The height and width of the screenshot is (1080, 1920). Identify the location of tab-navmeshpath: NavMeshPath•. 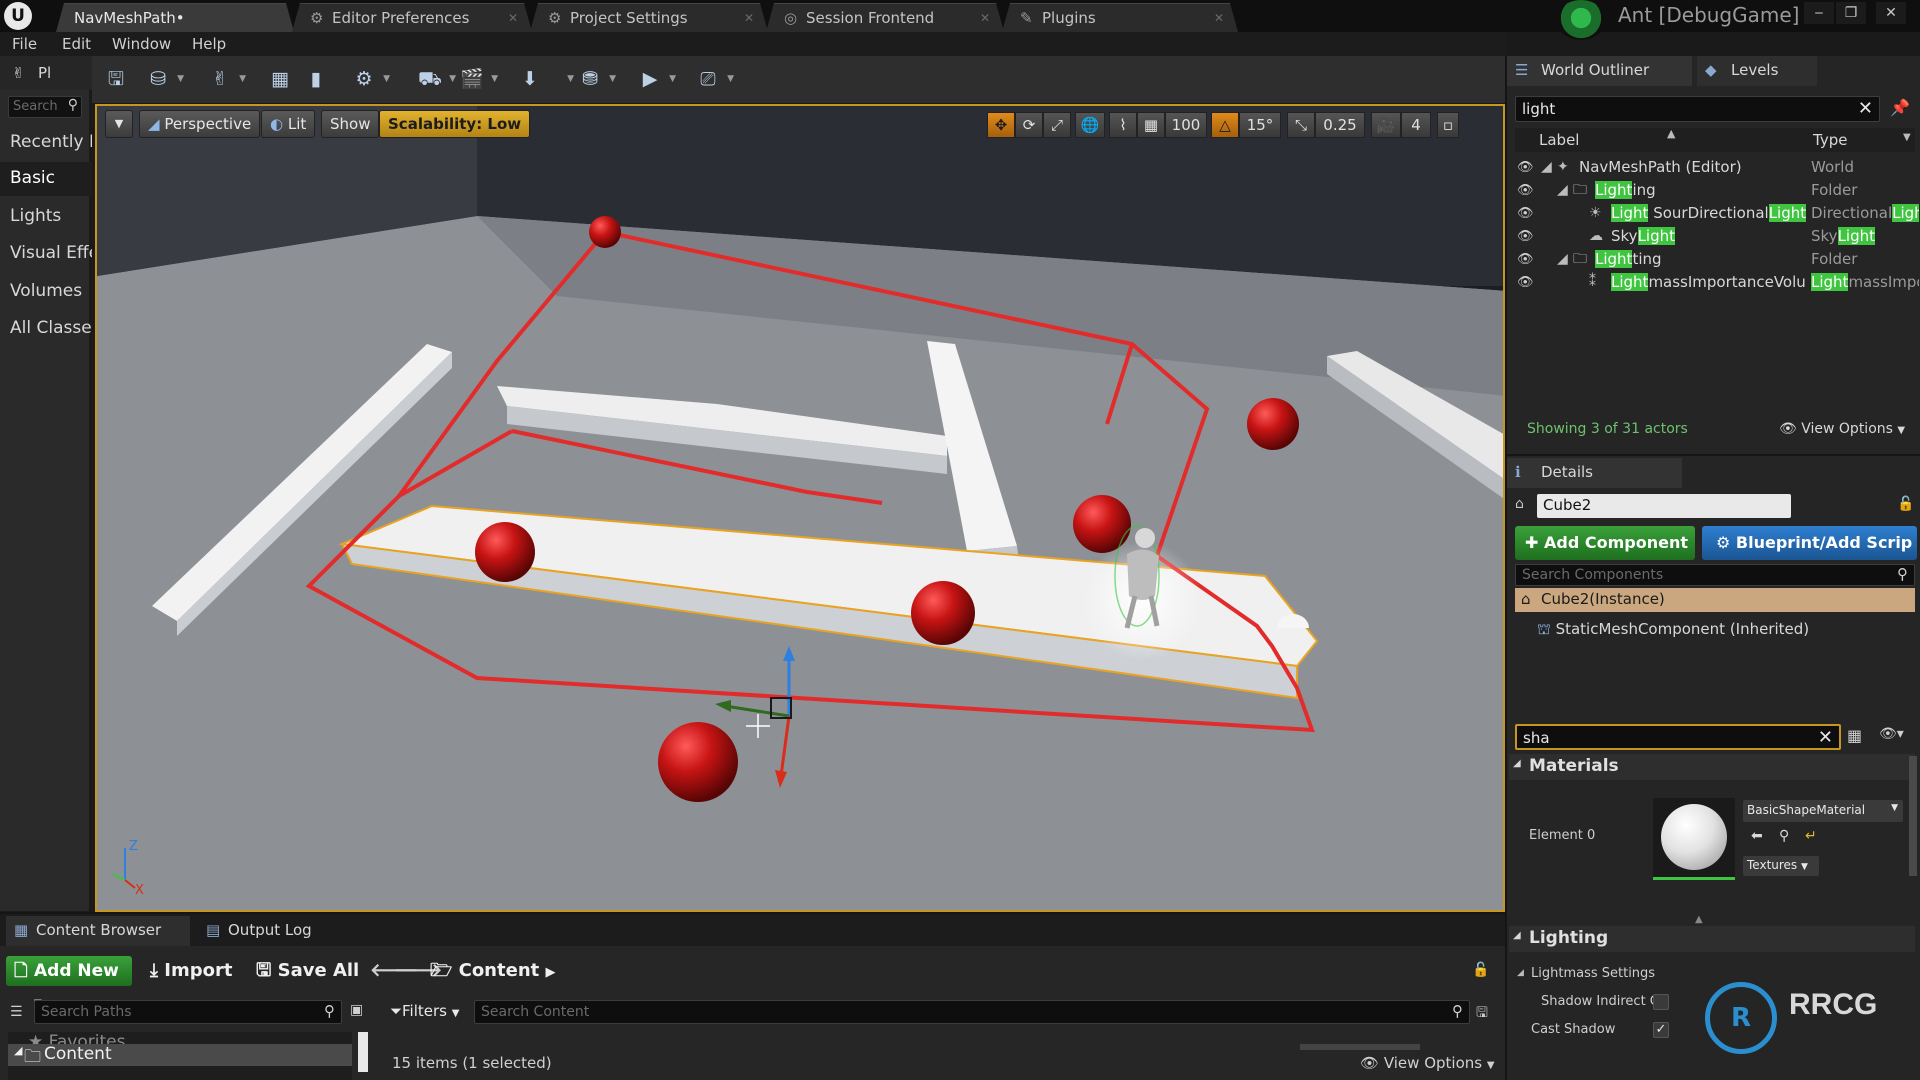
(175, 17).